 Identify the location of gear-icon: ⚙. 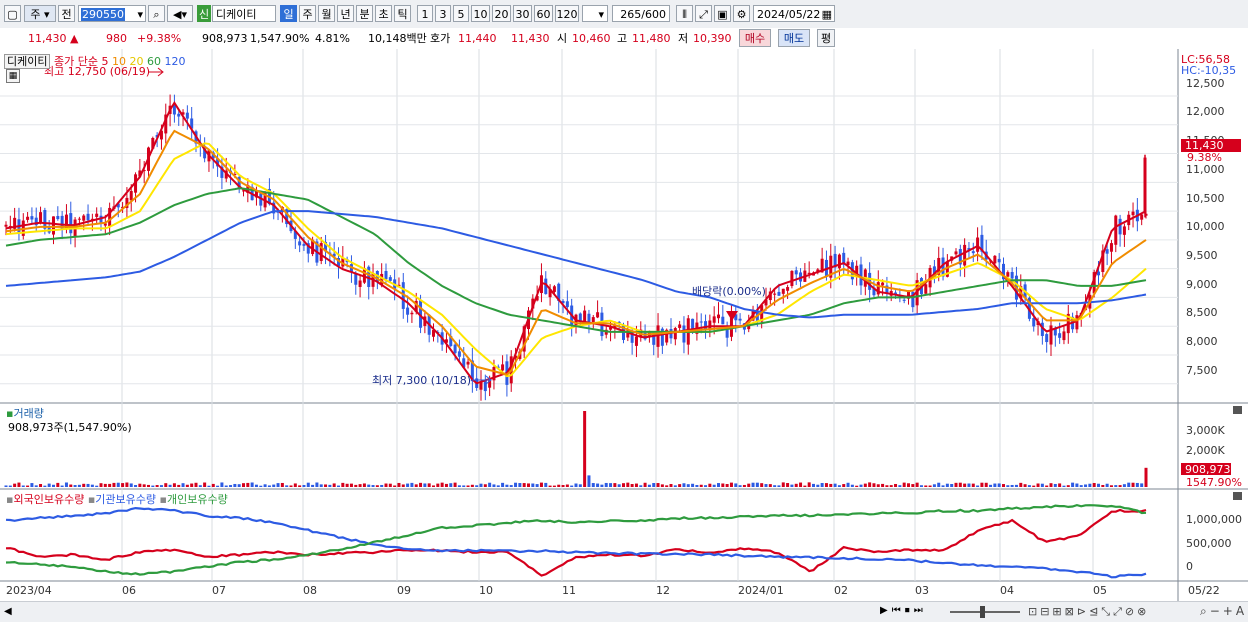
(741, 13).